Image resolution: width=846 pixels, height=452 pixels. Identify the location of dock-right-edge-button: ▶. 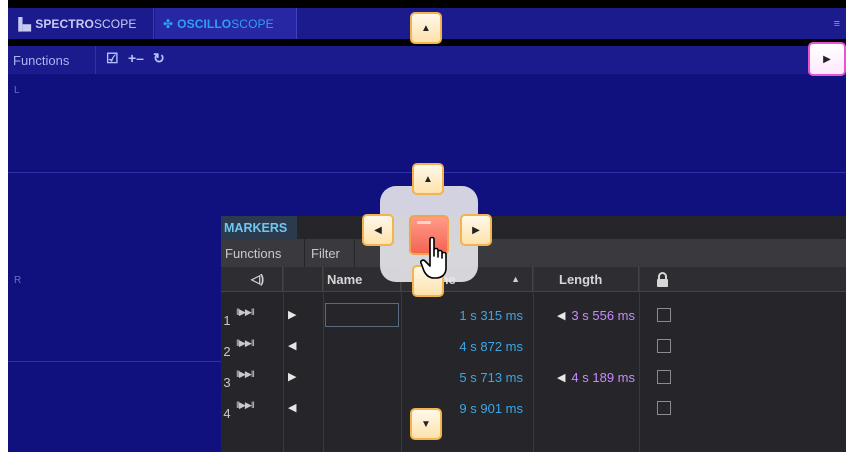
(827, 59).